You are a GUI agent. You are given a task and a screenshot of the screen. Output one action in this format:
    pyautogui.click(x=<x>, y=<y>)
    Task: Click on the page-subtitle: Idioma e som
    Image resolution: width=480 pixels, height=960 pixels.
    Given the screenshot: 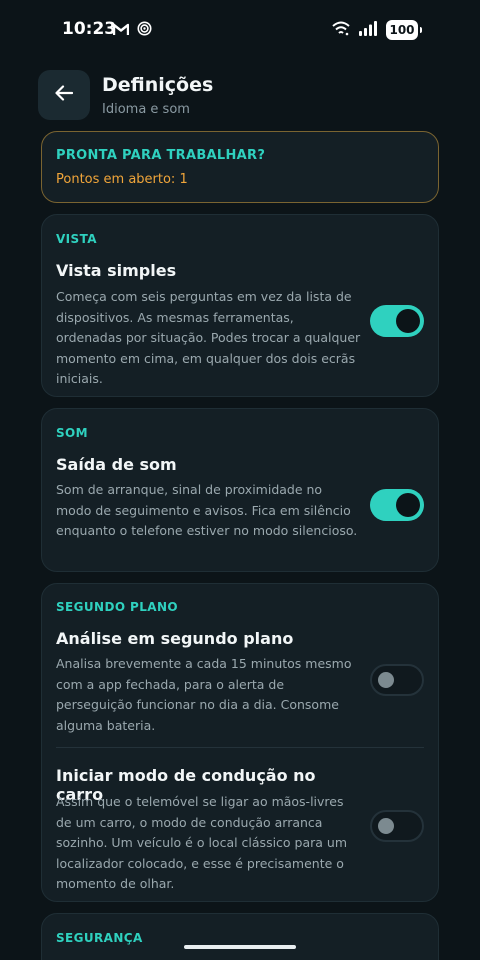 What is the action you would take?
    pyautogui.click(x=146, y=109)
    